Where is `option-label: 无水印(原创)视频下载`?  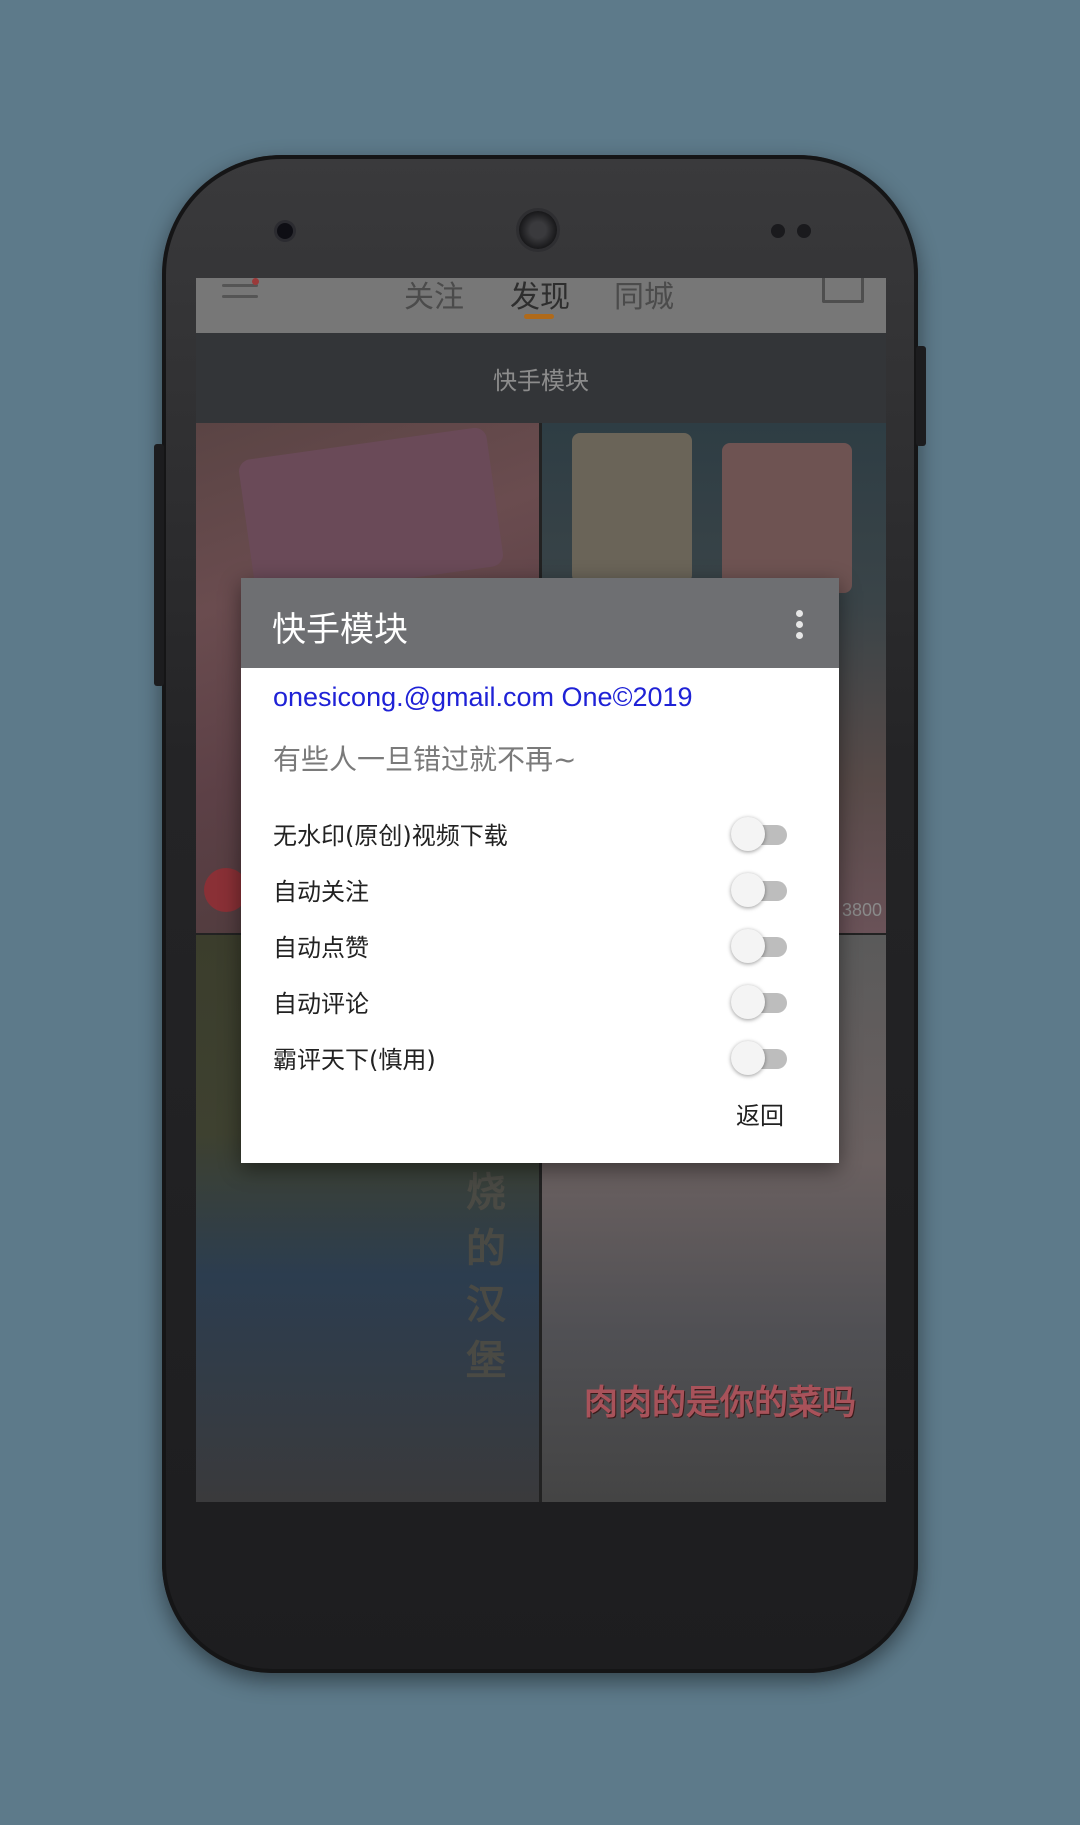
option-label: 无水印(原创)视频下载 is located at coordinates (390, 836).